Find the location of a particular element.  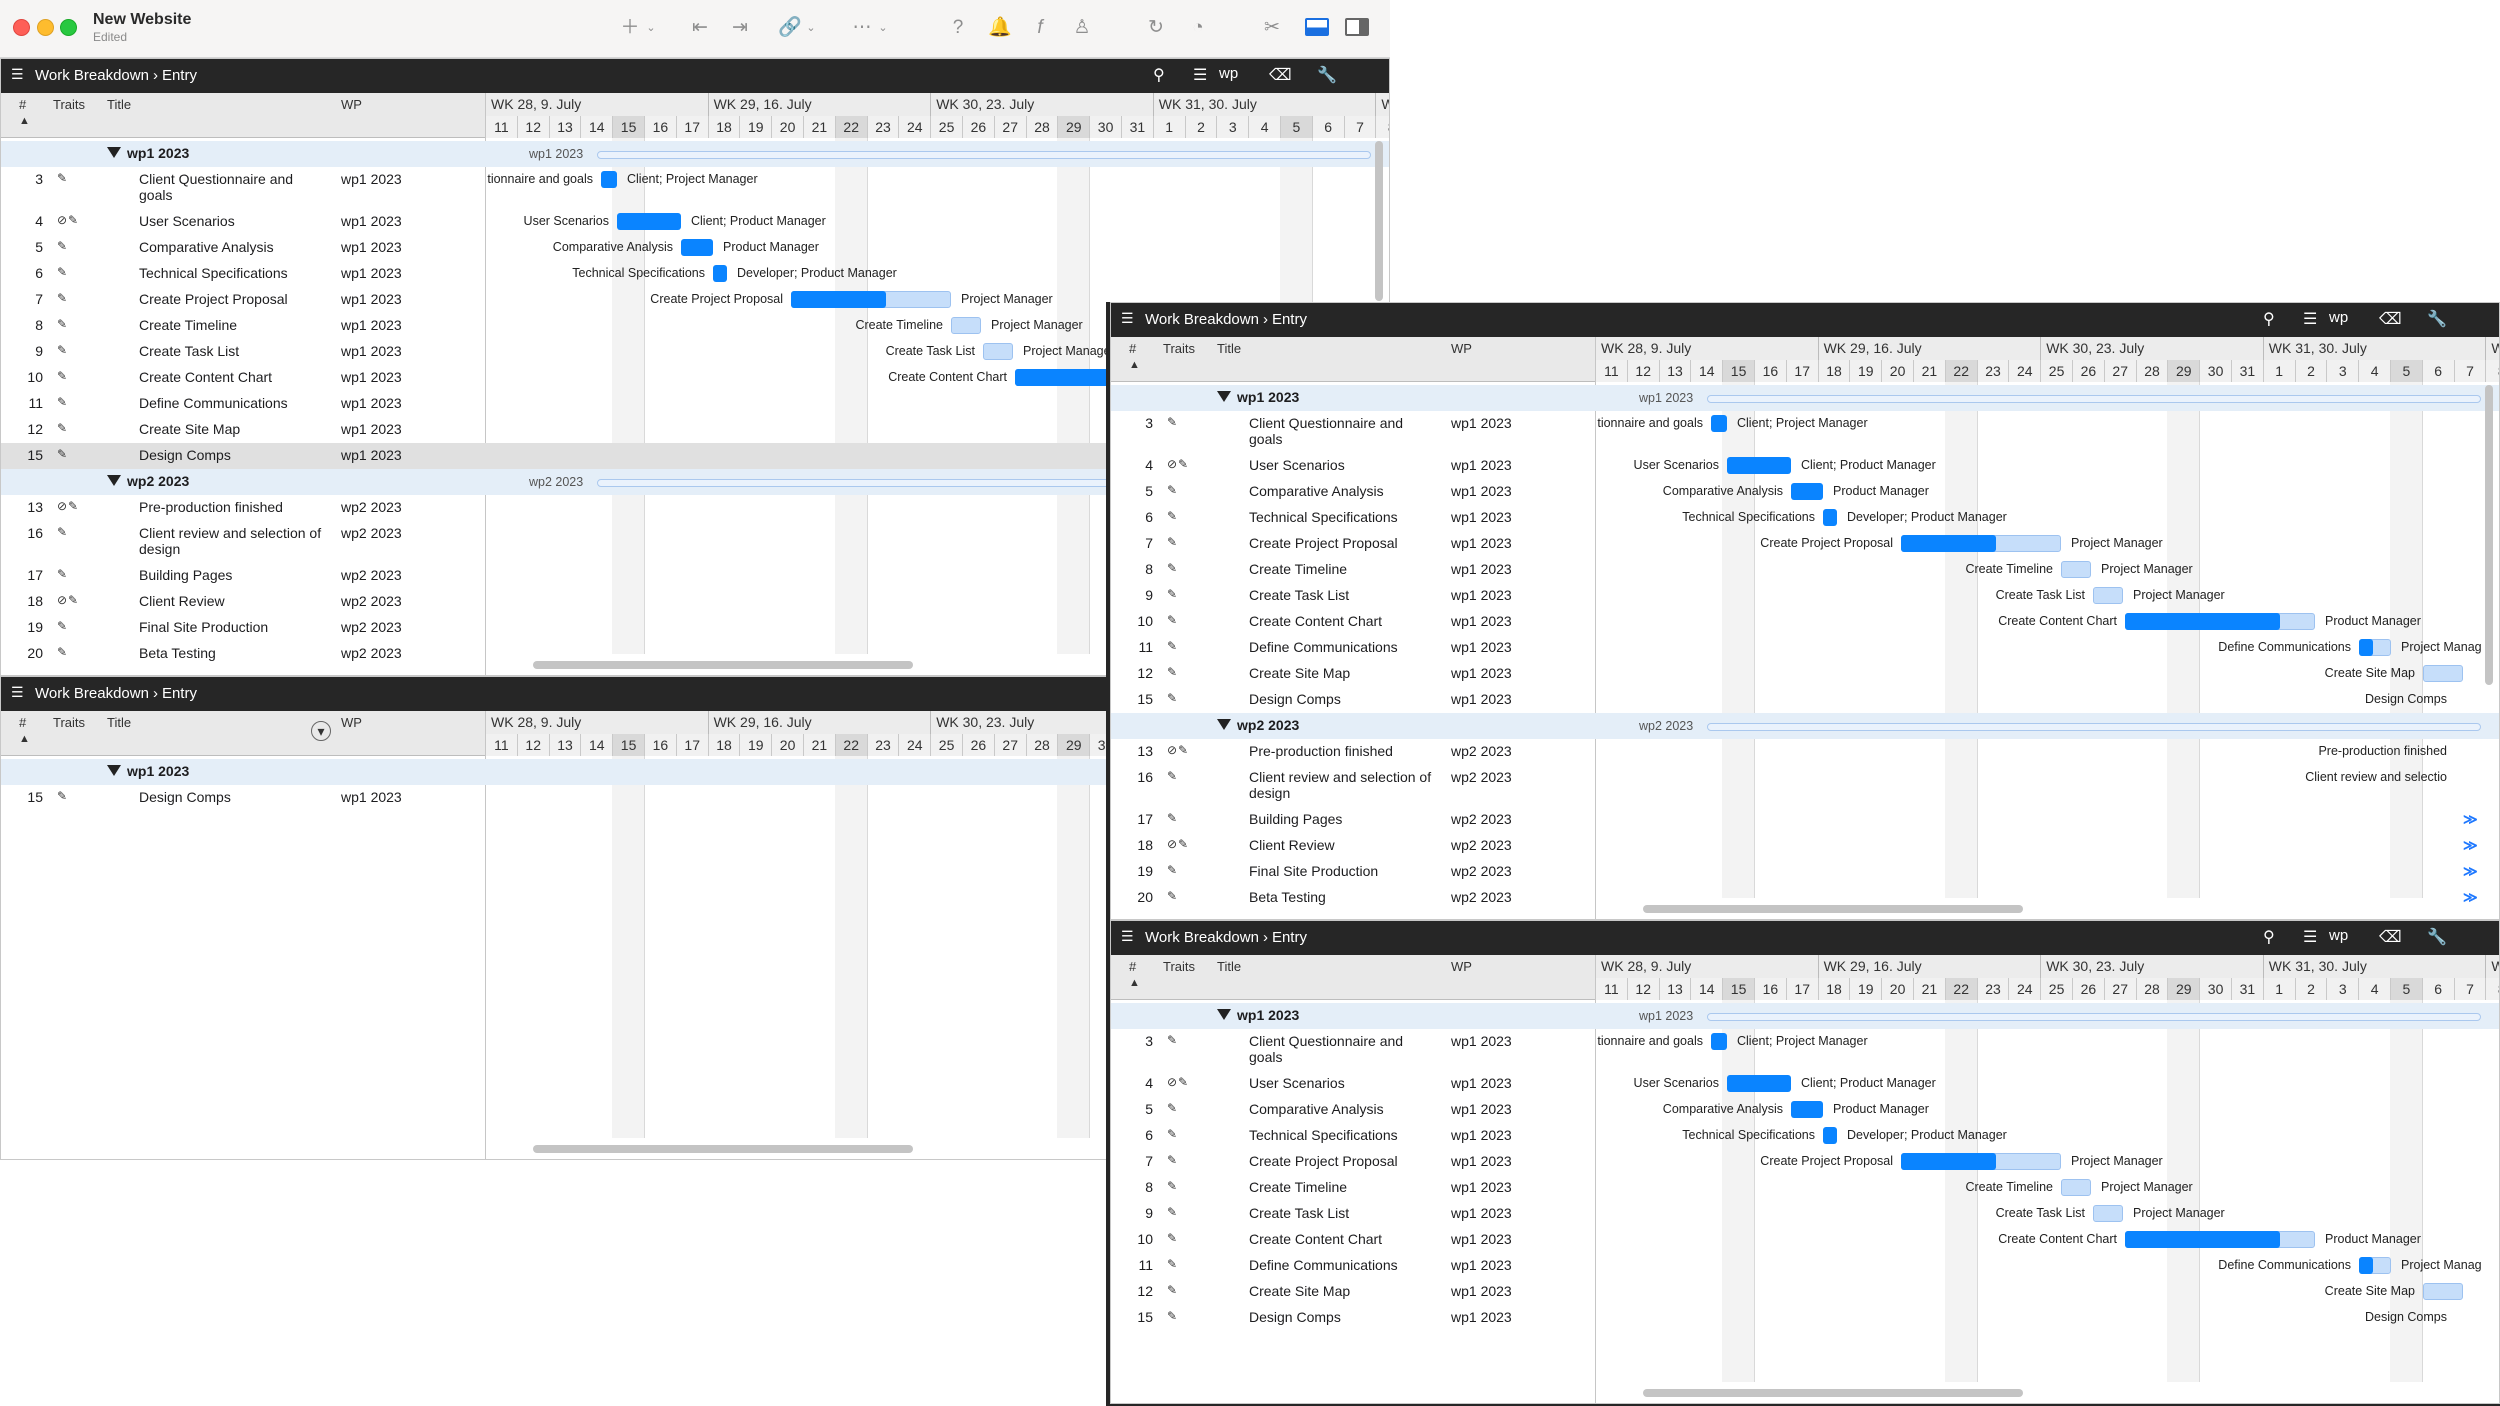

tools-icon: ✂ is located at coordinates (1272, 28).